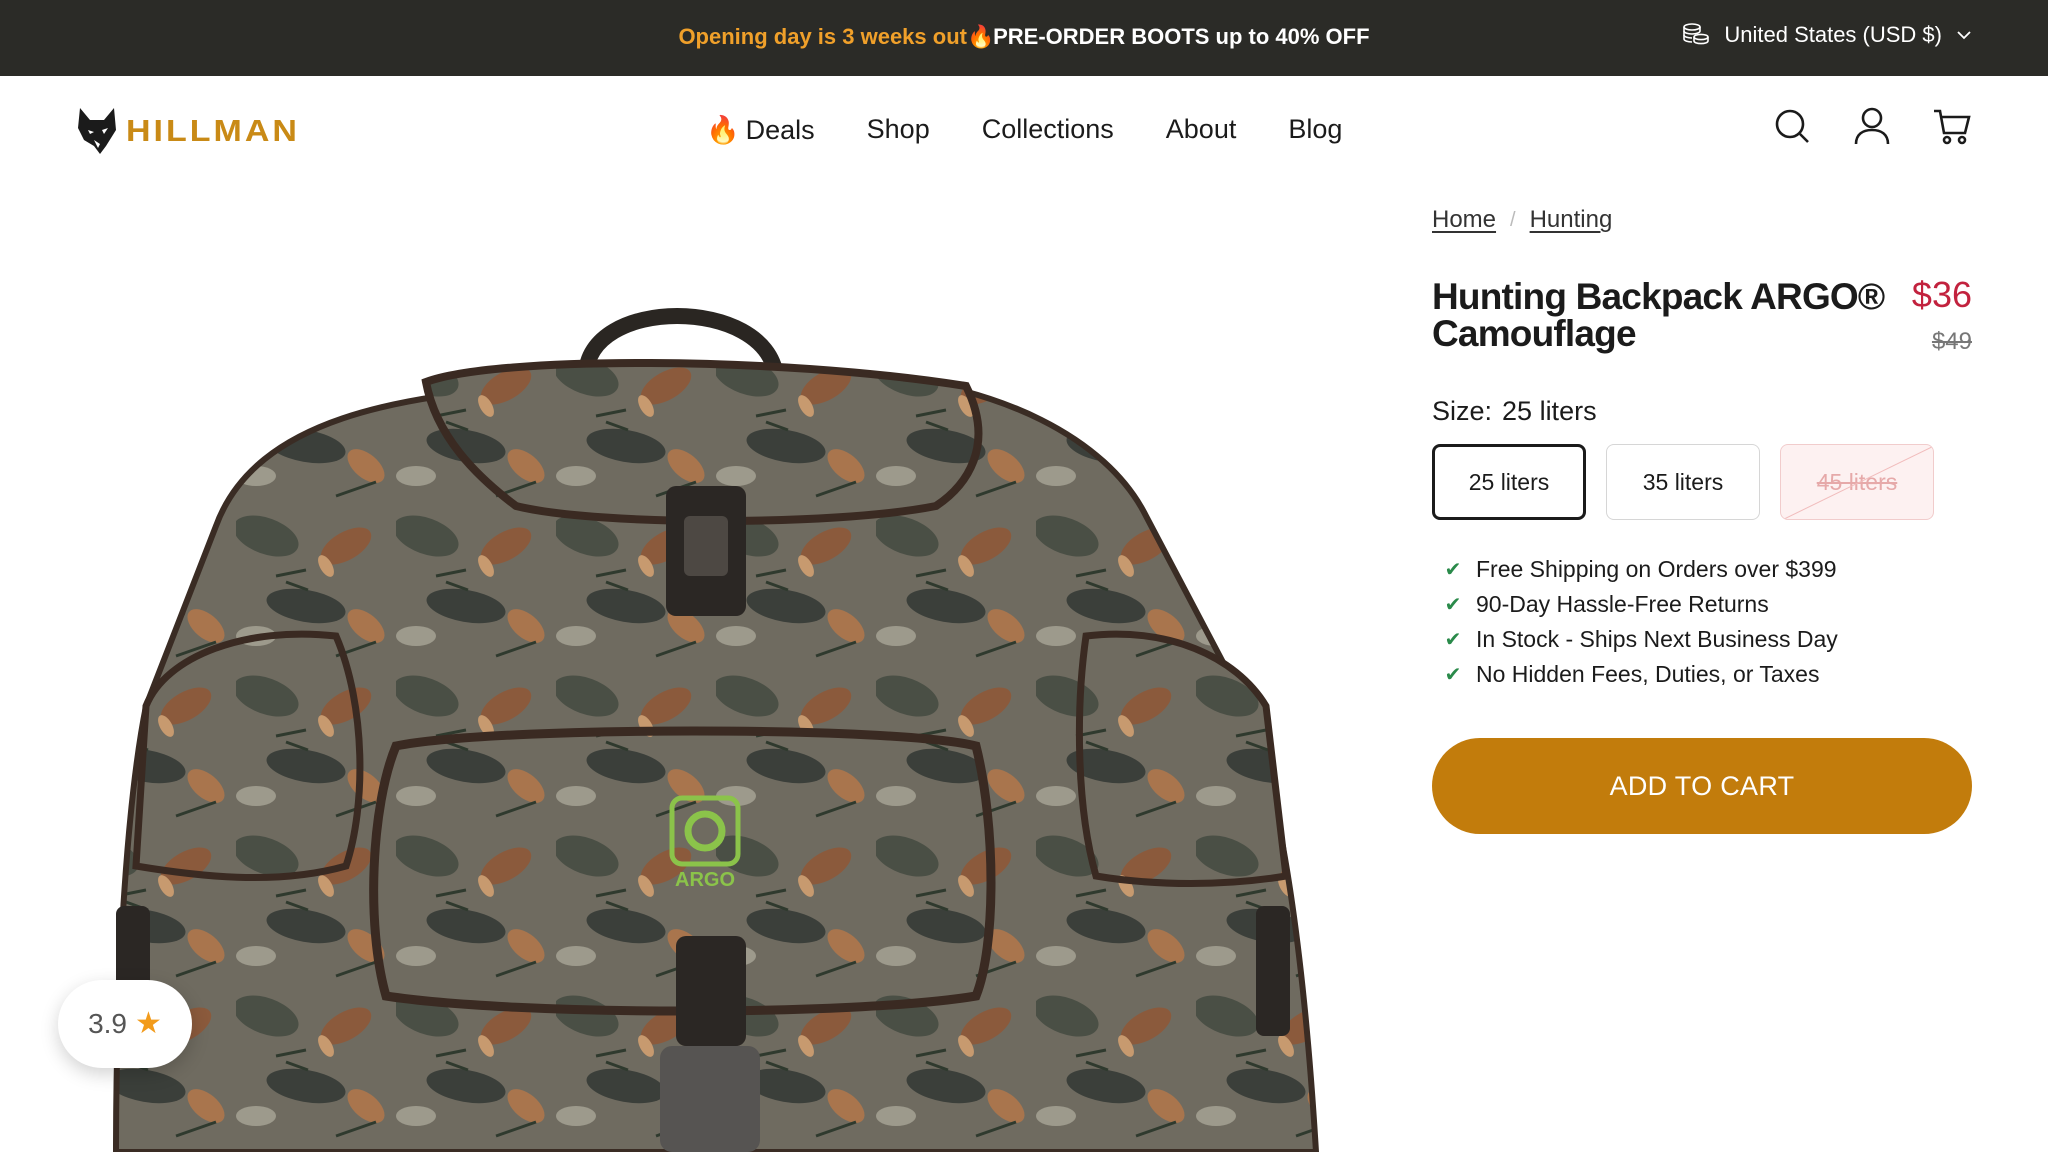  Describe the element at coordinates (1509, 482) in the screenshot. I see `size-option-25: 25 liters` at that location.